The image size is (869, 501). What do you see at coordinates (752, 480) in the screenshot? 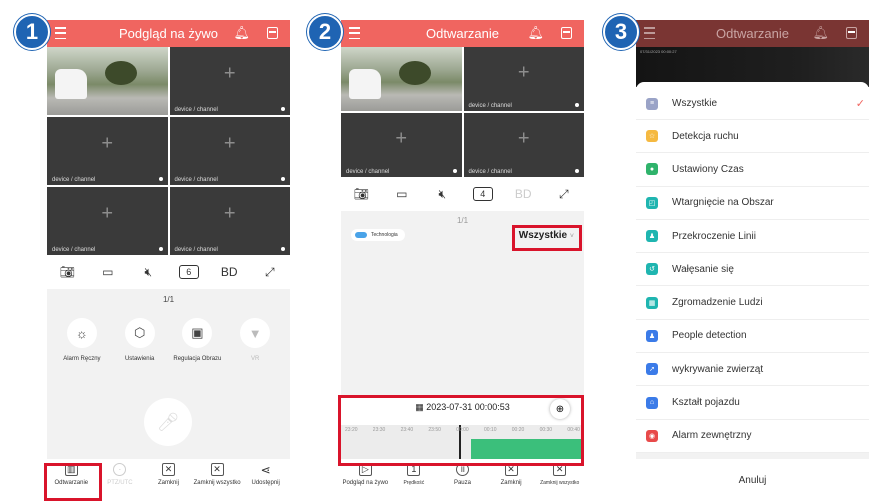
I see `cancel-button: Anuluj` at bounding box center [752, 480].